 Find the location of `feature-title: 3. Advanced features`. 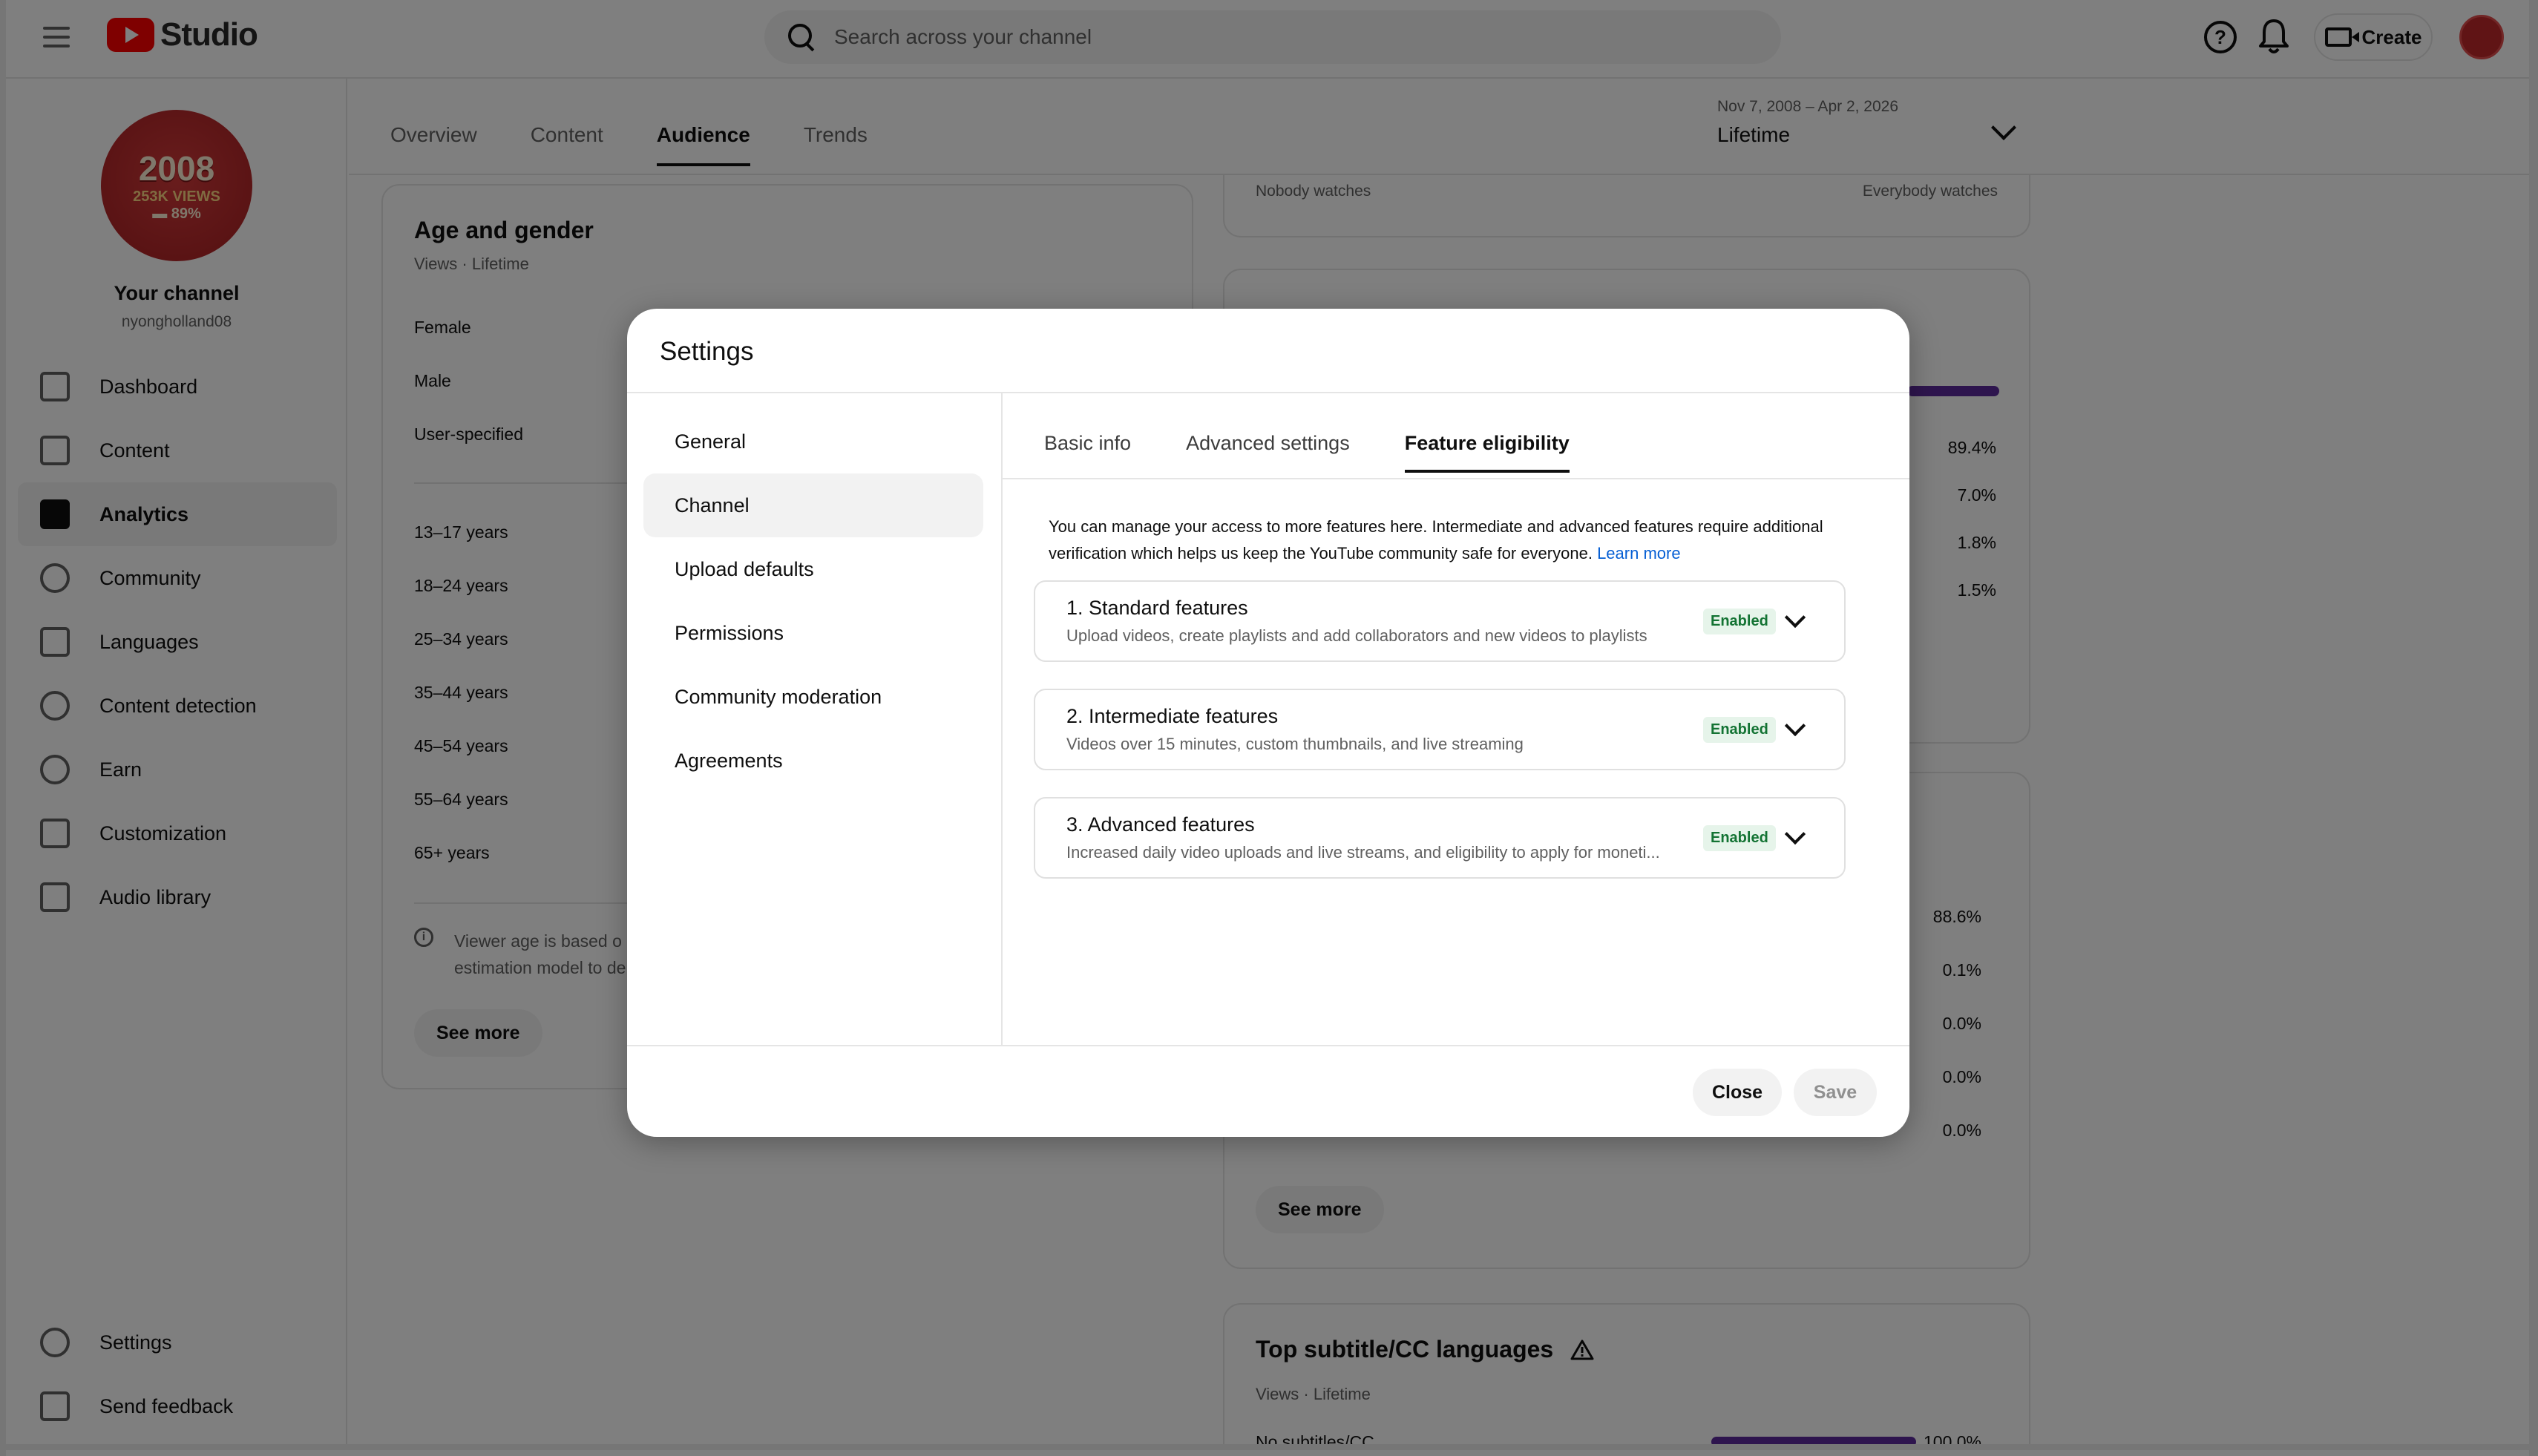

feature-title: 3. Advanced features is located at coordinates (1160, 825).